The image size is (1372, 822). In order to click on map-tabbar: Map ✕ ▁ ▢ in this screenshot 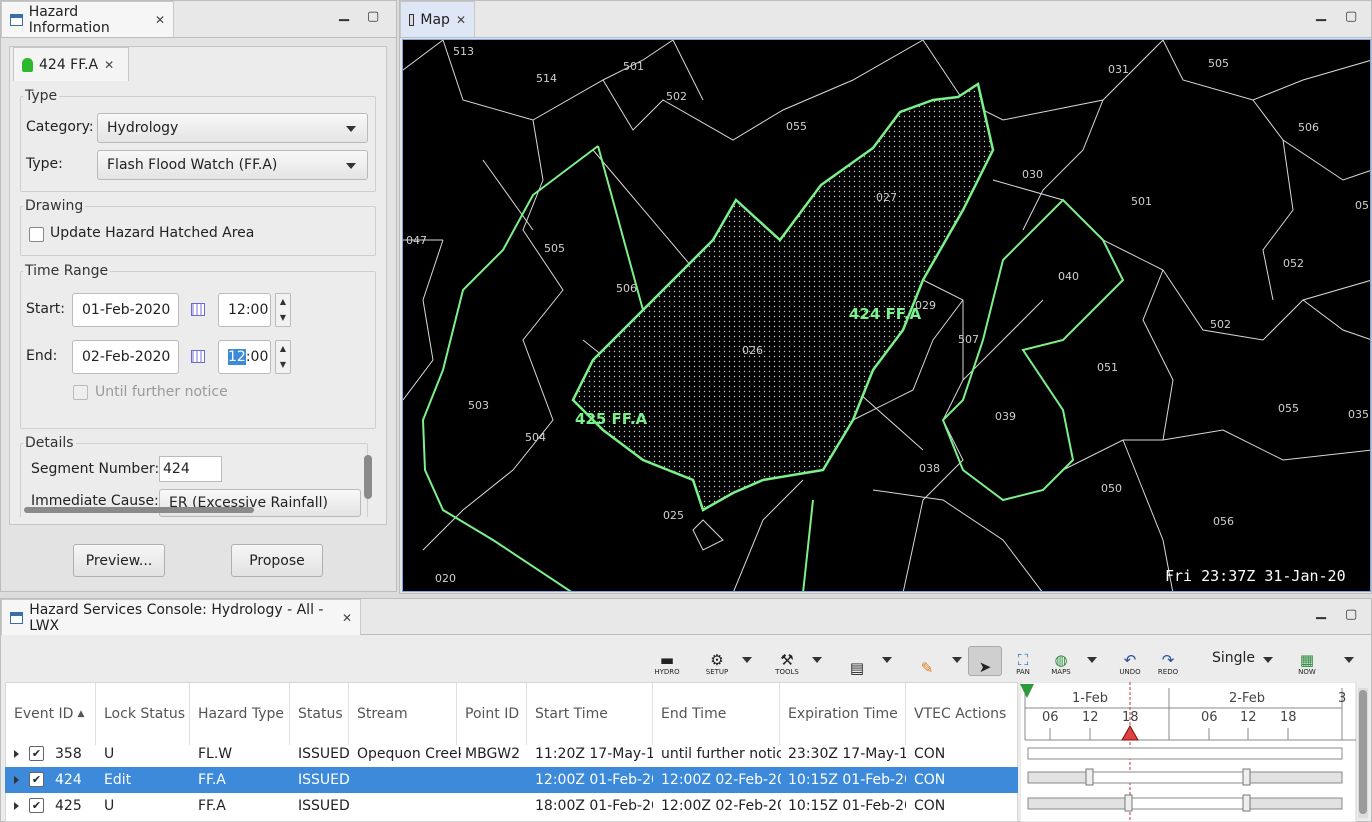, I will do `click(885, 19)`.